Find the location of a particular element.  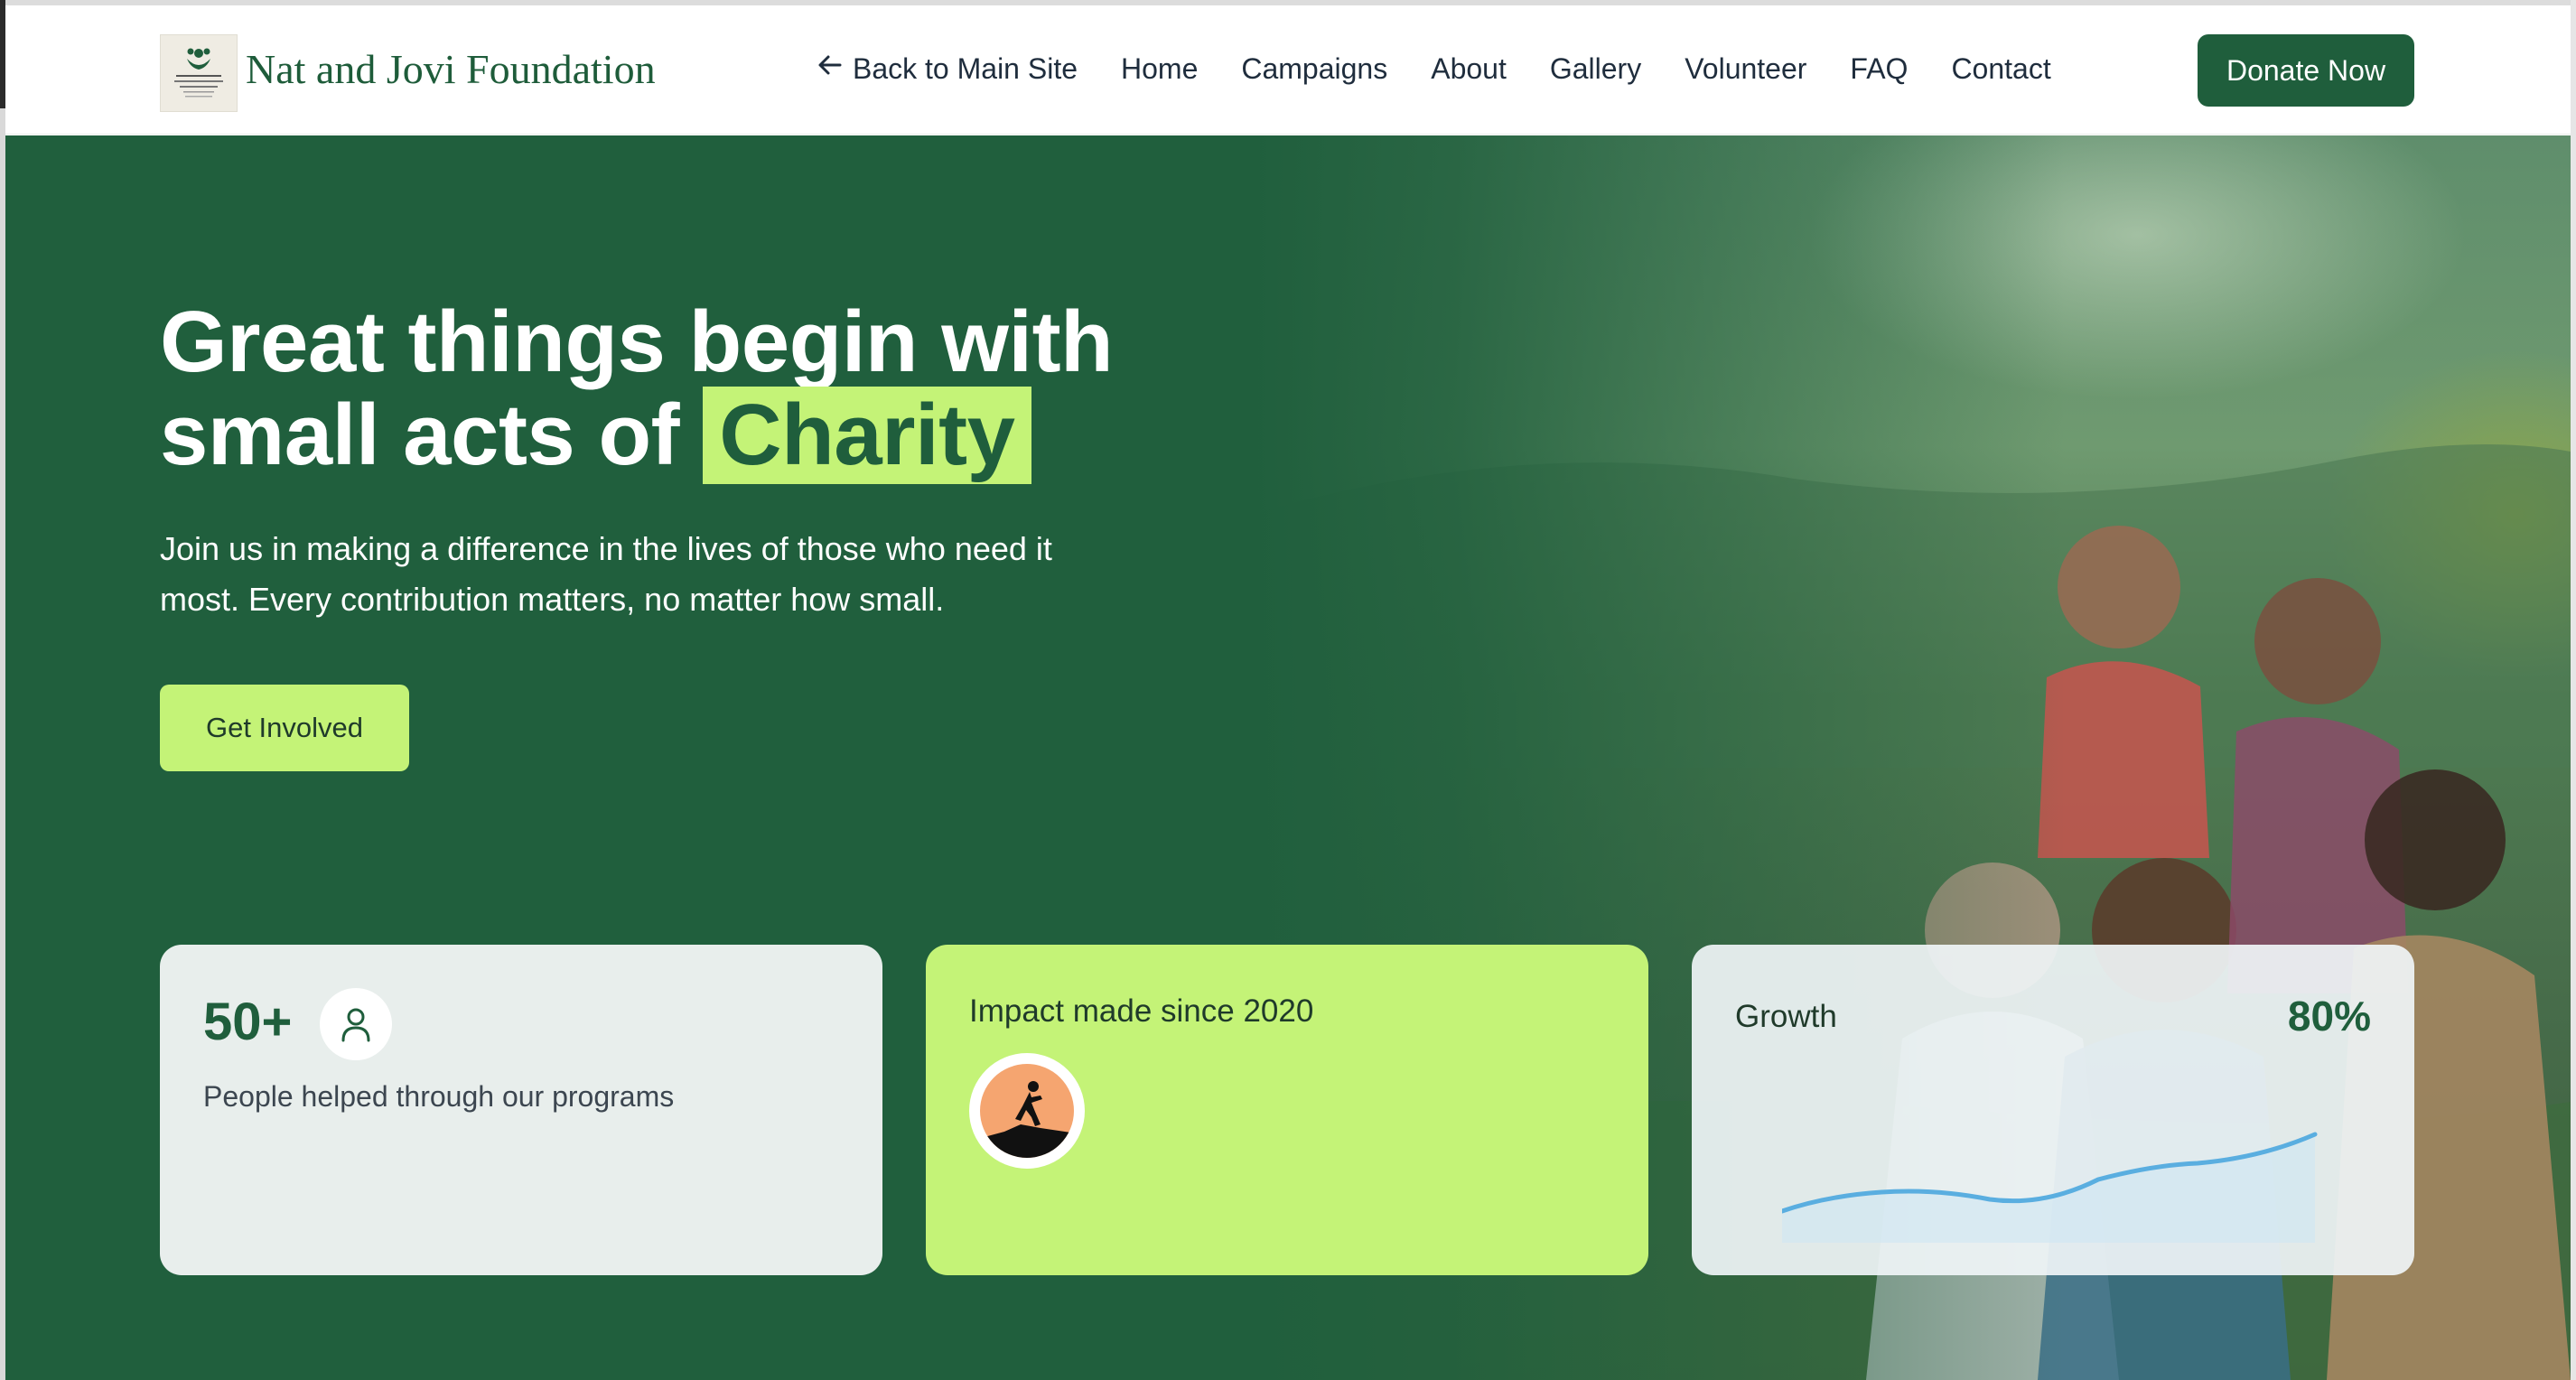

foundation-logo is located at coordinates (199, 73).